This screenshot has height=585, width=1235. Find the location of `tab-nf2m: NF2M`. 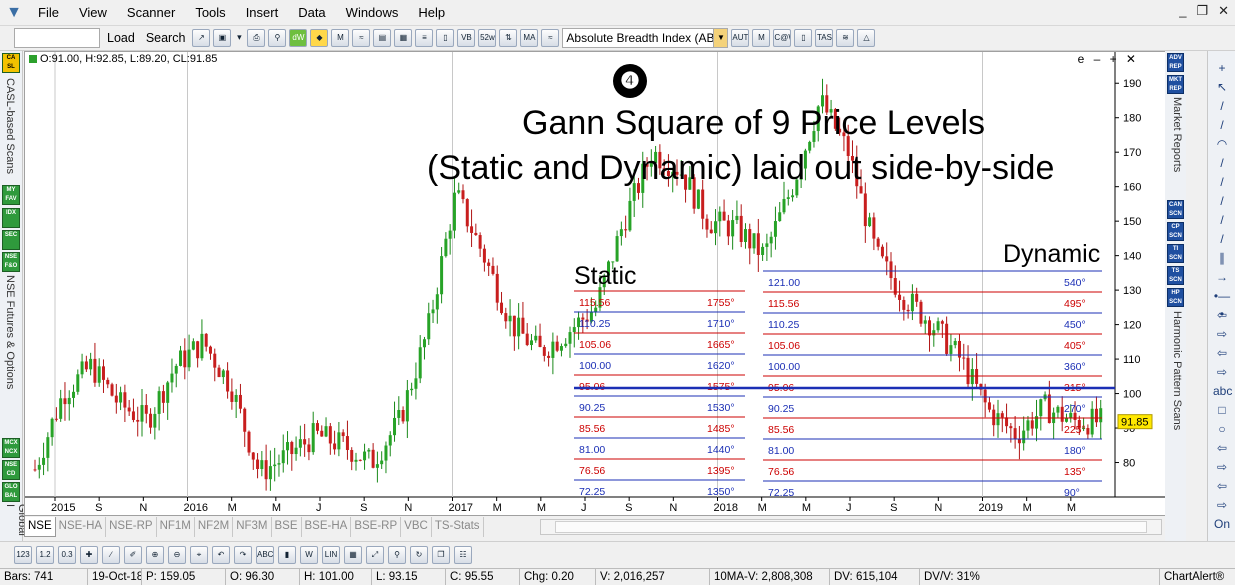

tab-nf2m: NF2M is located at coordinates (214, 527).